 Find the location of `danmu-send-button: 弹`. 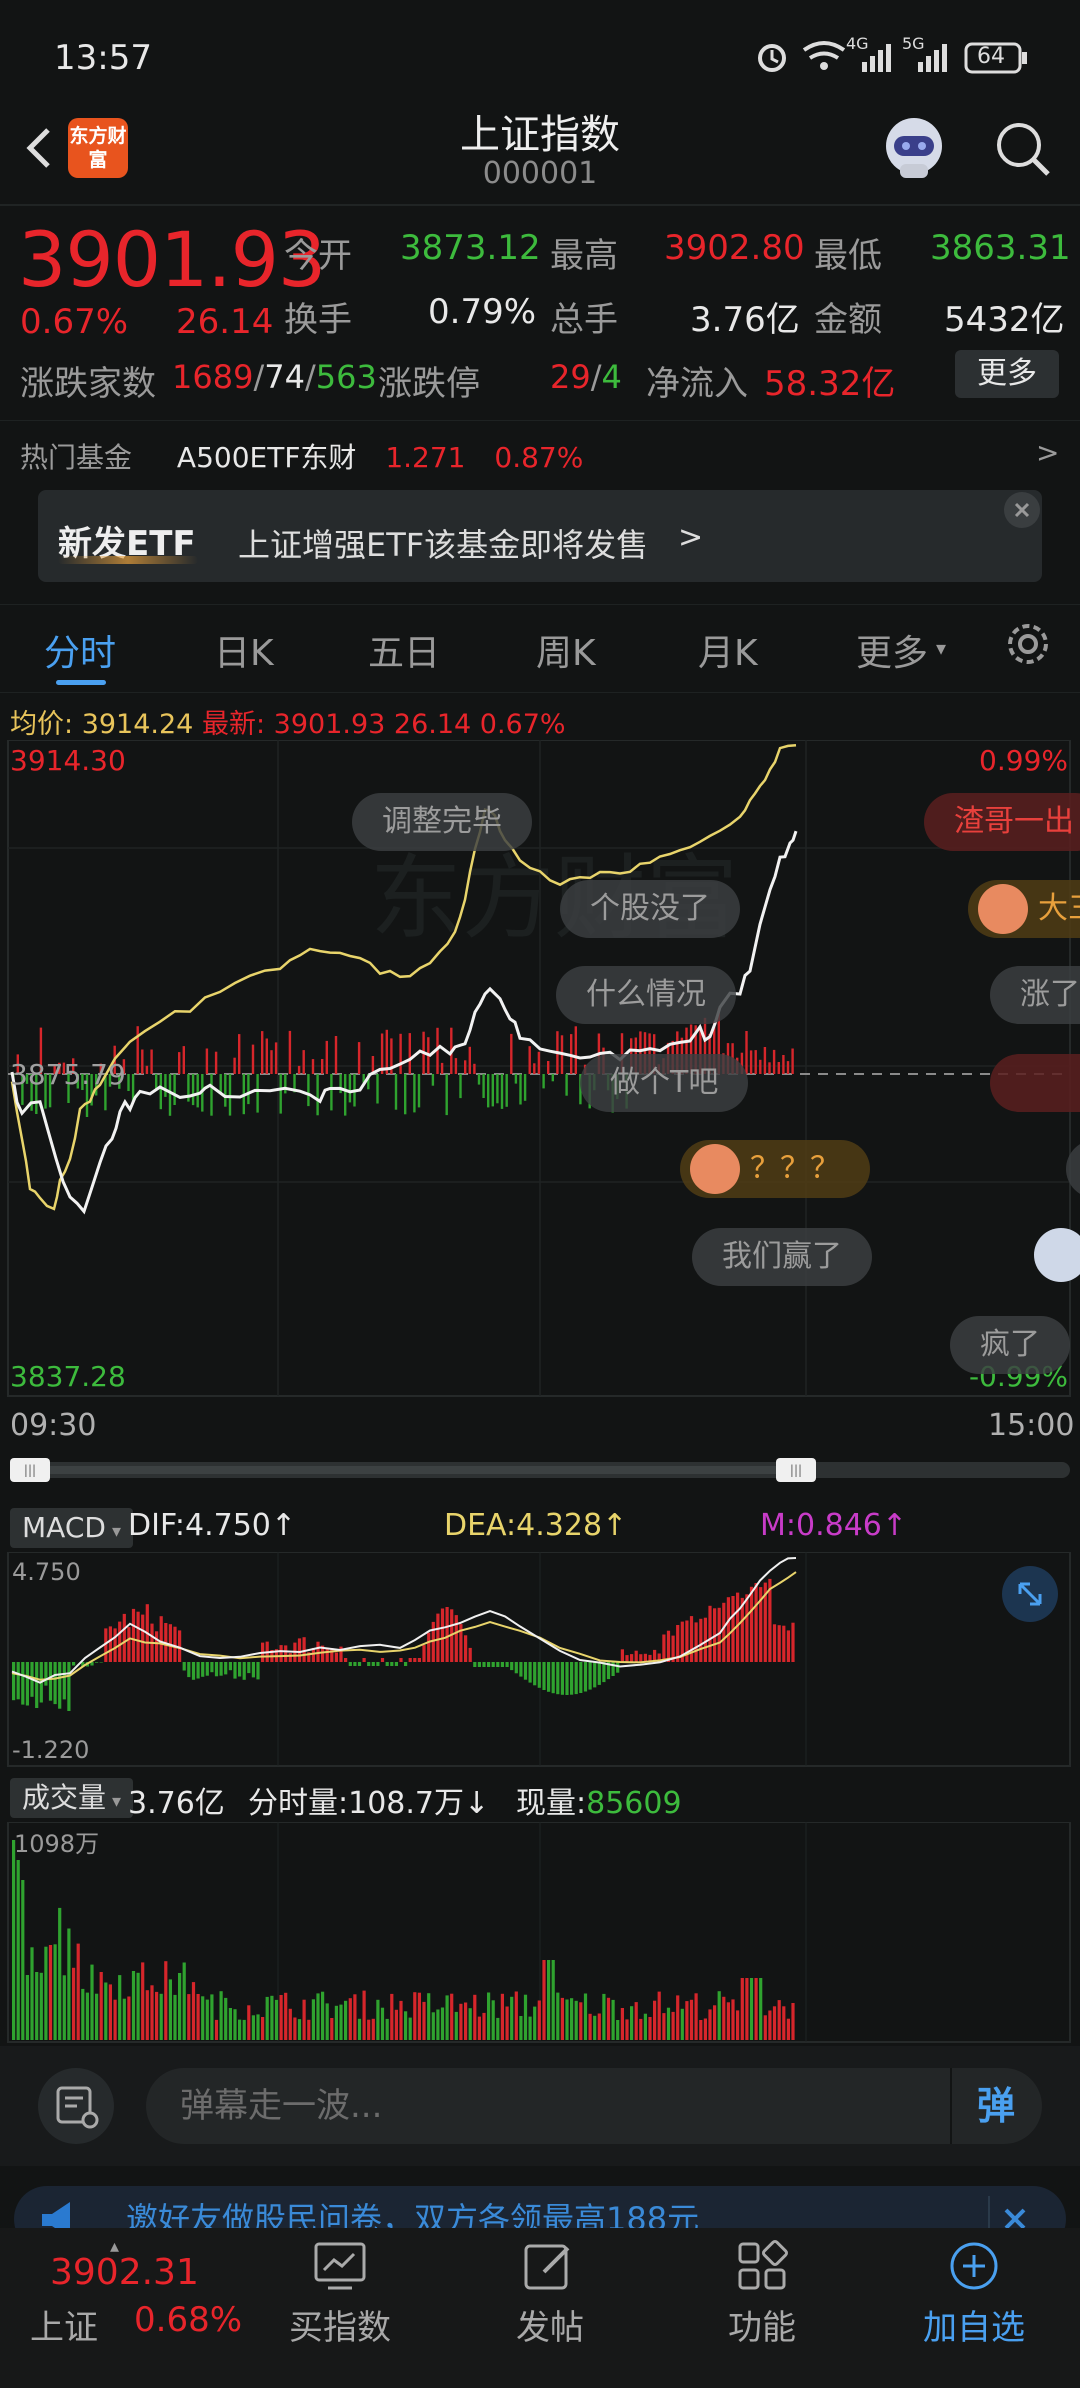

danmu-send-button: 弹 is located at coordinates (995, 2106).